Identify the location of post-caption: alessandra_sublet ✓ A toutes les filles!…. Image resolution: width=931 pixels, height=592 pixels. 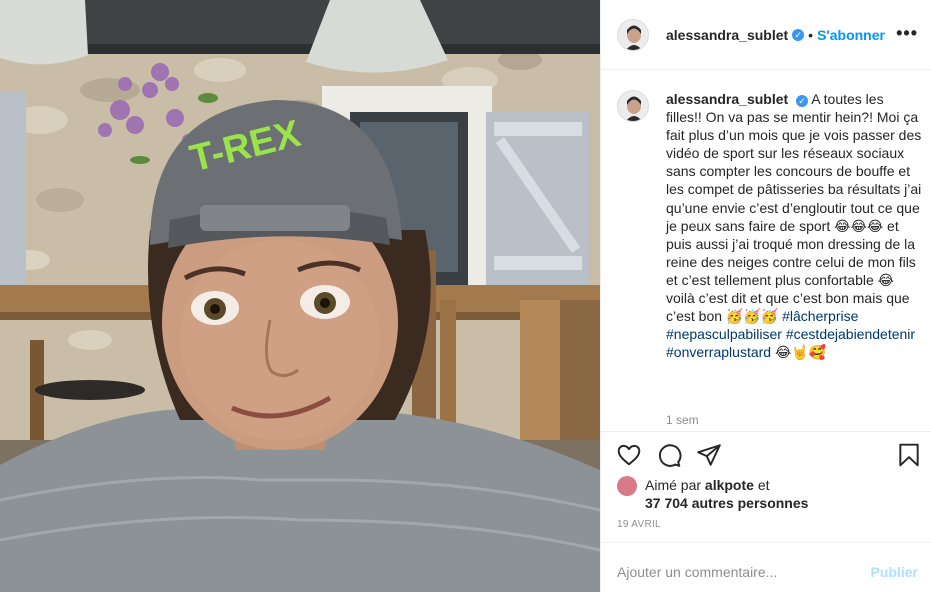
(769, 225).